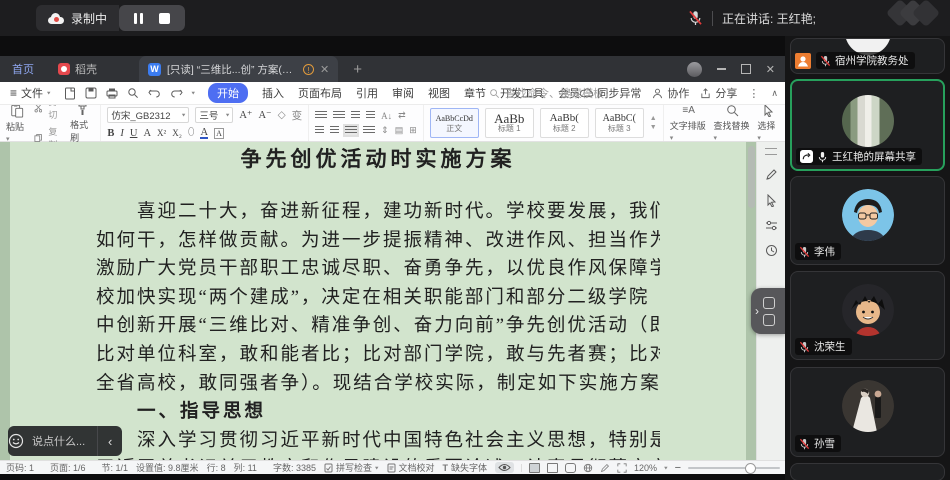 The height and width of the screenshot is (480, 950). Describe the element at coordinates (214, 115) in the screenshot. I see `font-size-select: 三号 ▾` at that location.